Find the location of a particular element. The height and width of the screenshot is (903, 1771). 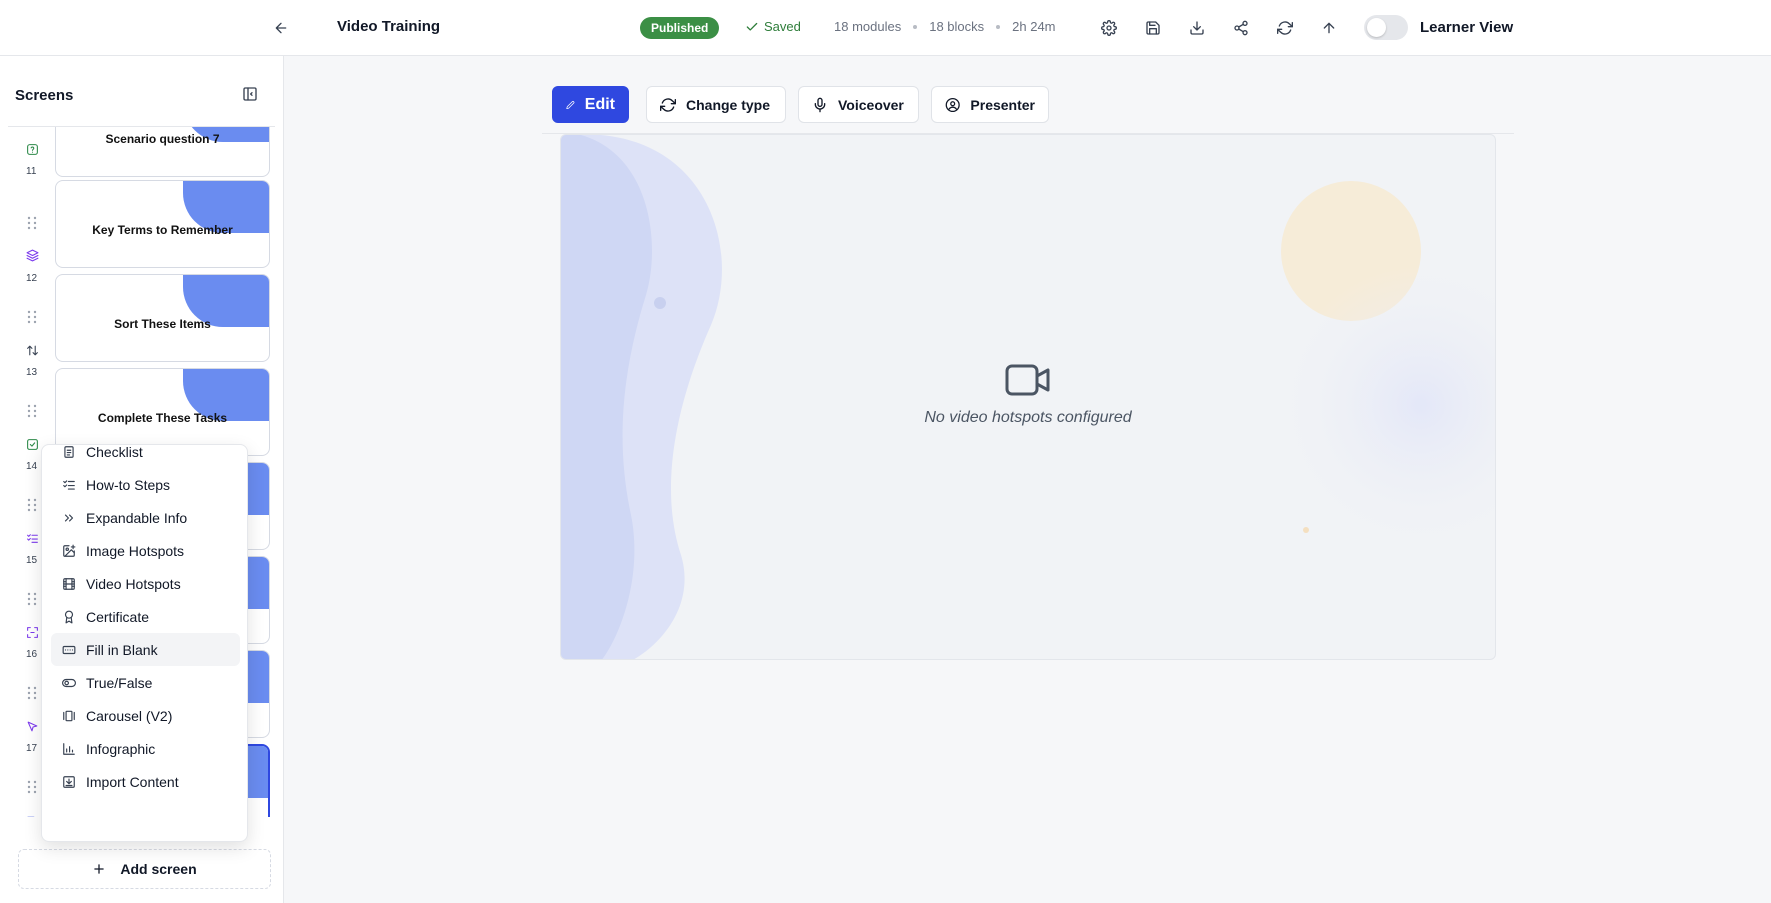

learner-view-label: Learner View is located at coordinates (1467, 27).